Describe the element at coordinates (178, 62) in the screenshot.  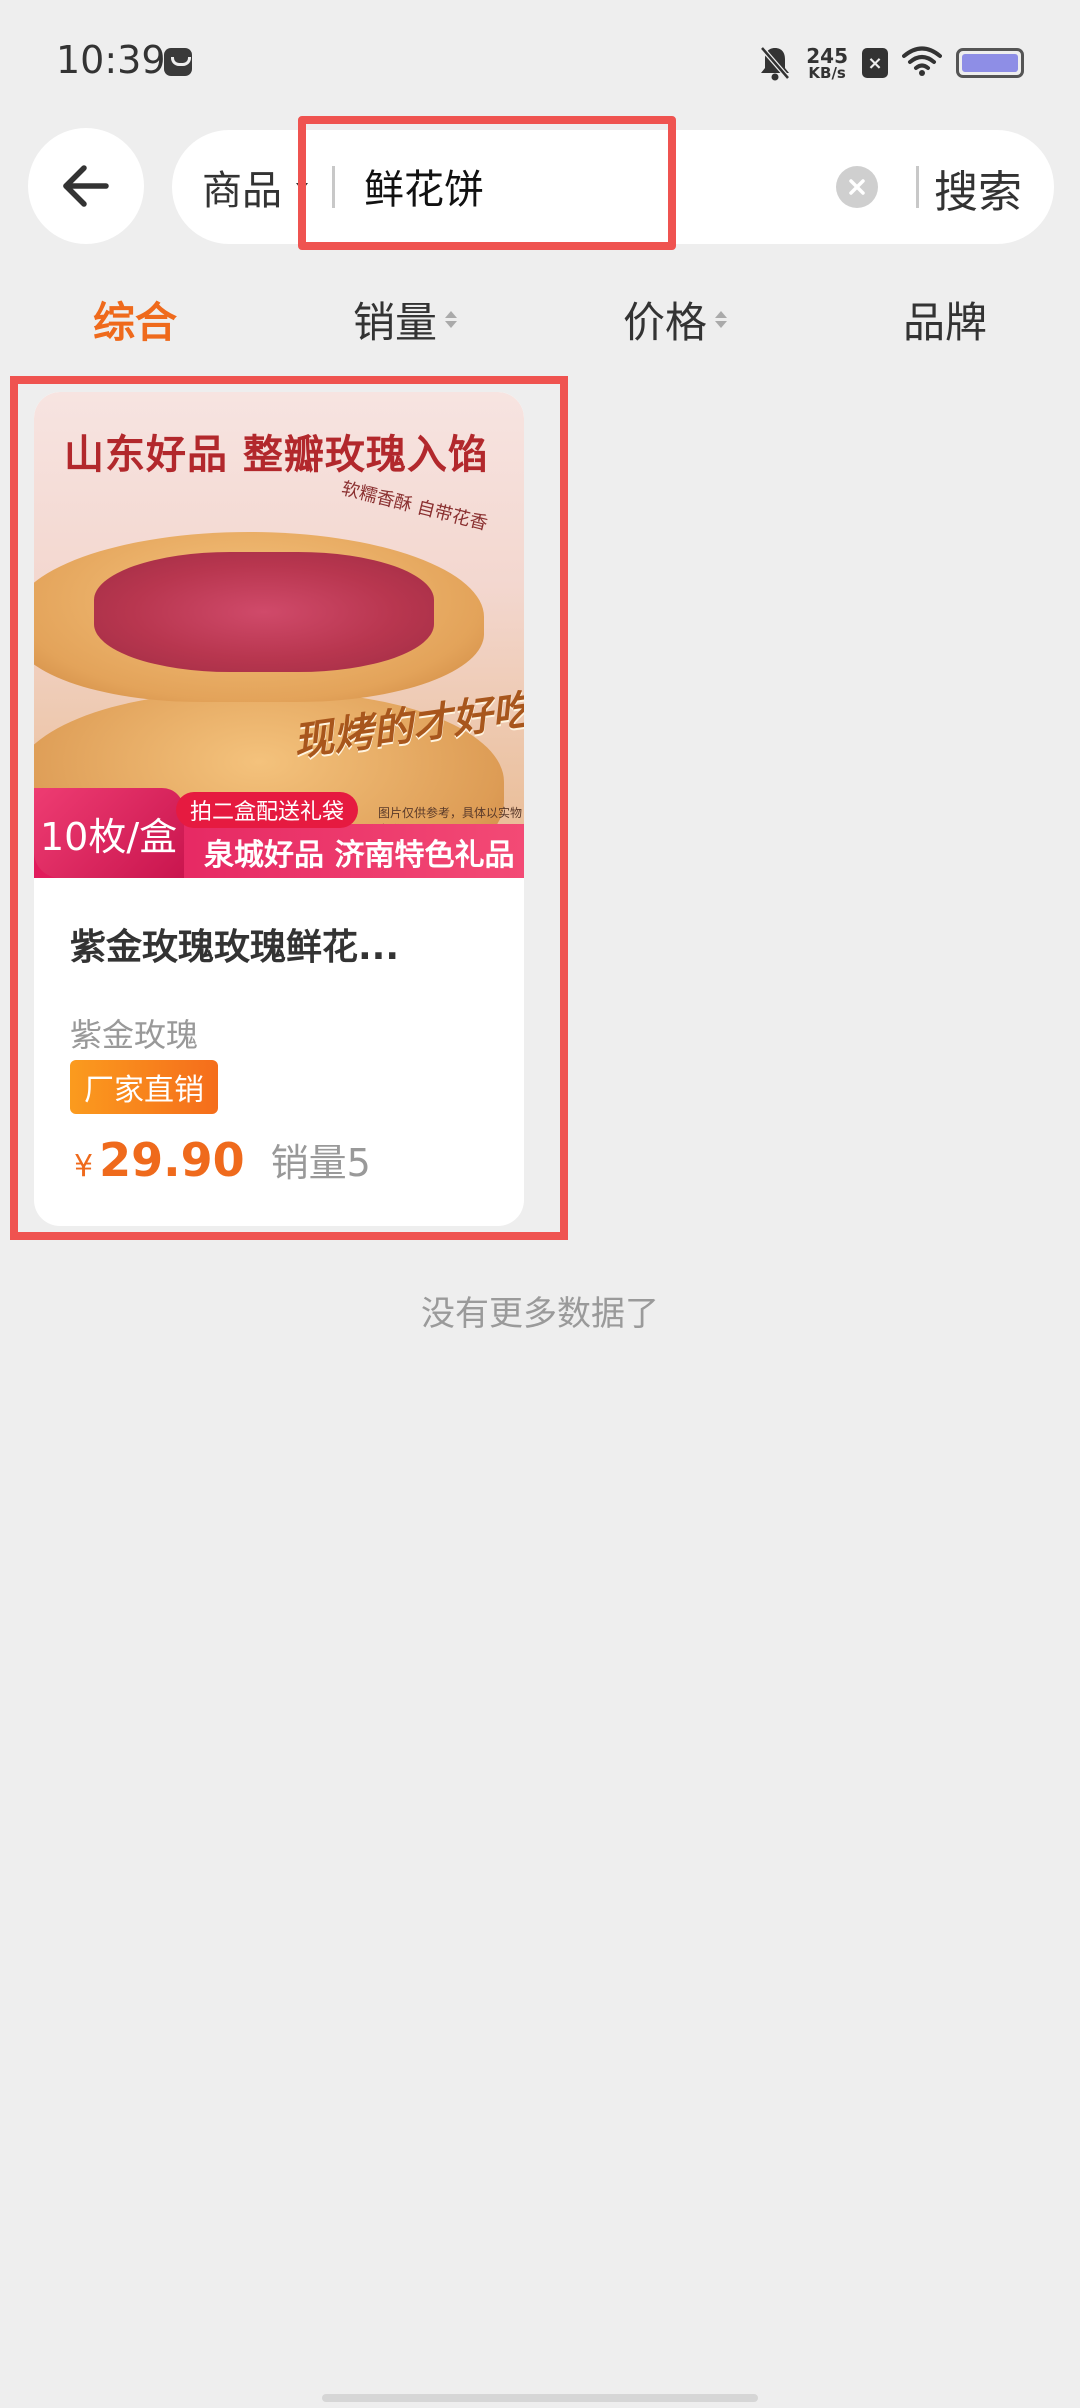
I see `app-notification-icon` at that location.